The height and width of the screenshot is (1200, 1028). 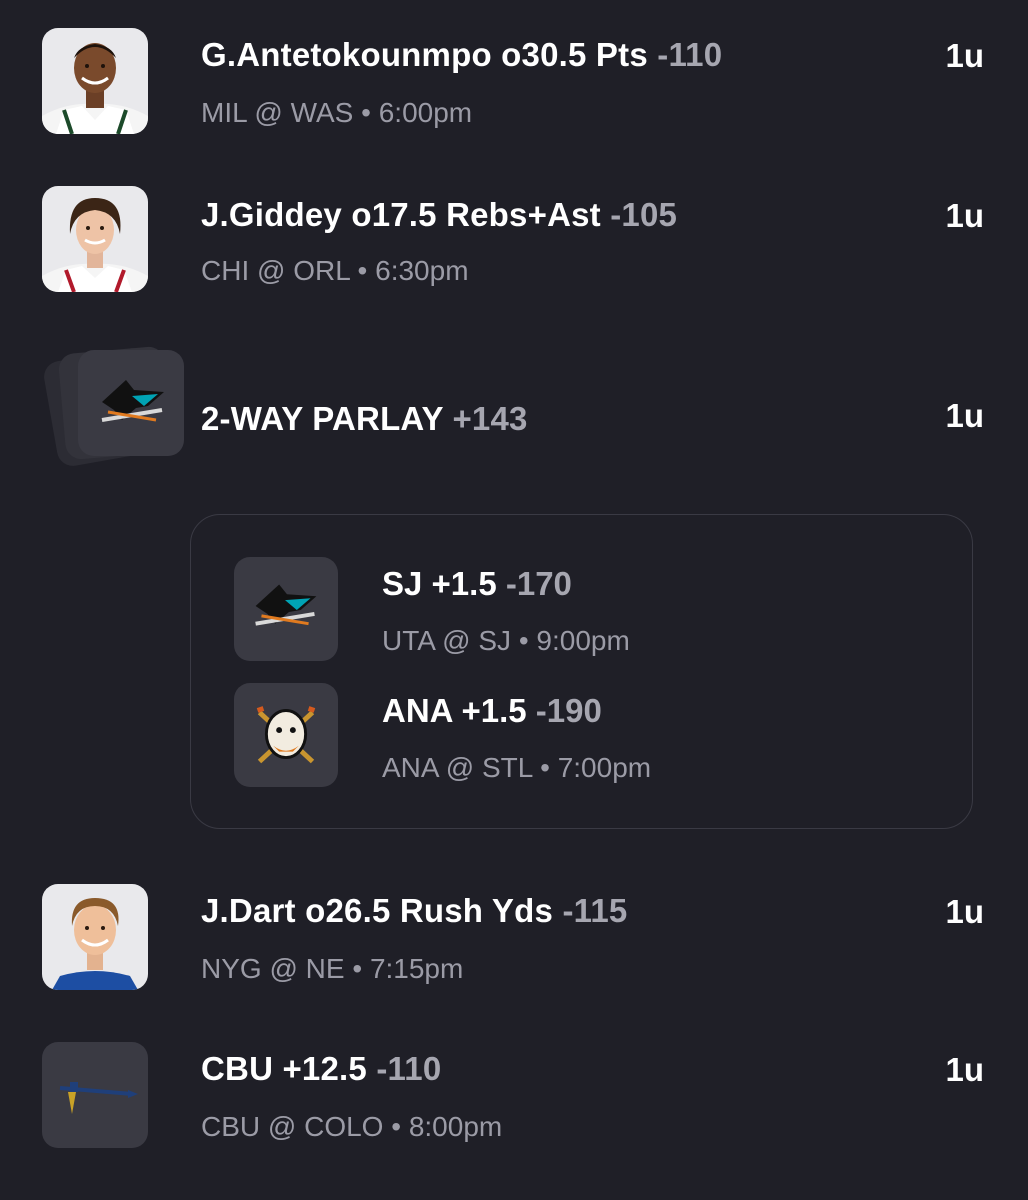 I want to click on bet-title: J.Giddey o17.5 Rebs+Ast -105, so click(x=439, y=215).